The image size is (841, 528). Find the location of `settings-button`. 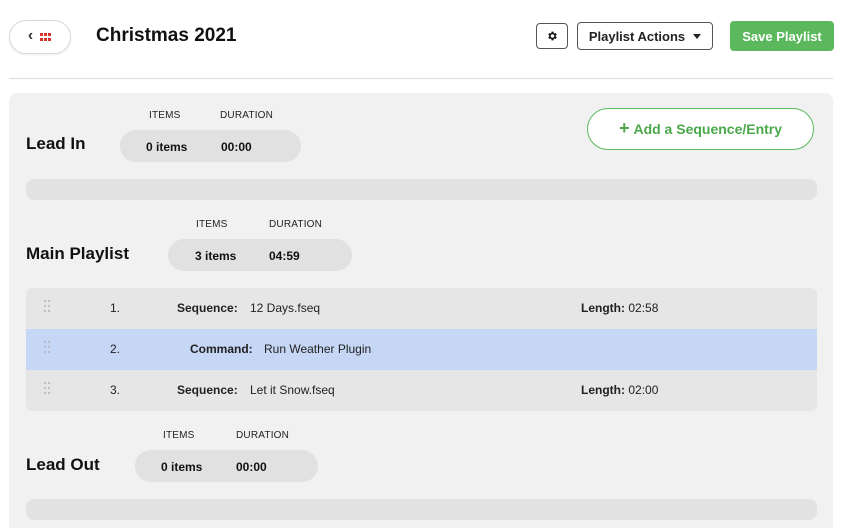

settings-button is located at coordinates (552, 36).